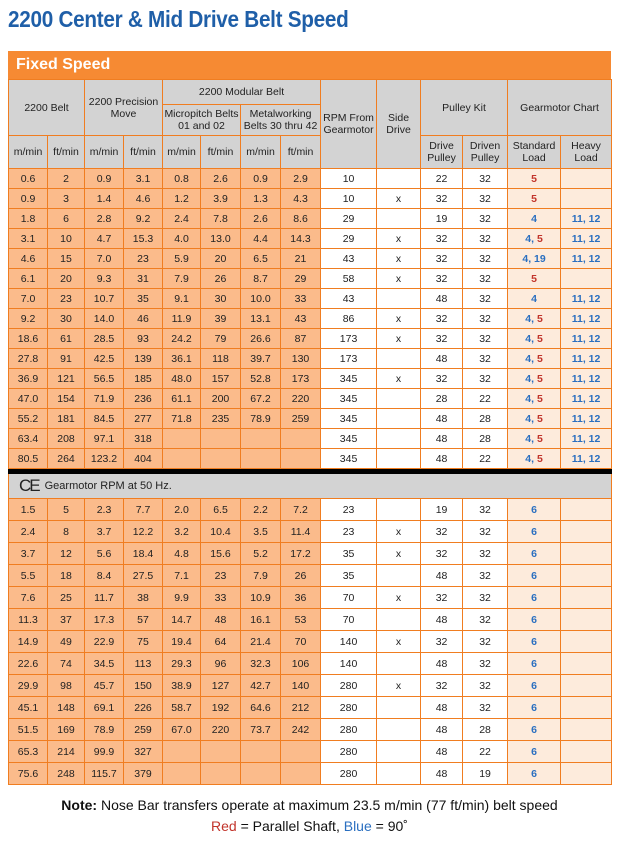 This screenshot has width=619, height=867. What do you see at coordinates (300, 338) in the screenshot?
I see `metalworking-ft-min-cell: 87` at bounding box center [300, 338].